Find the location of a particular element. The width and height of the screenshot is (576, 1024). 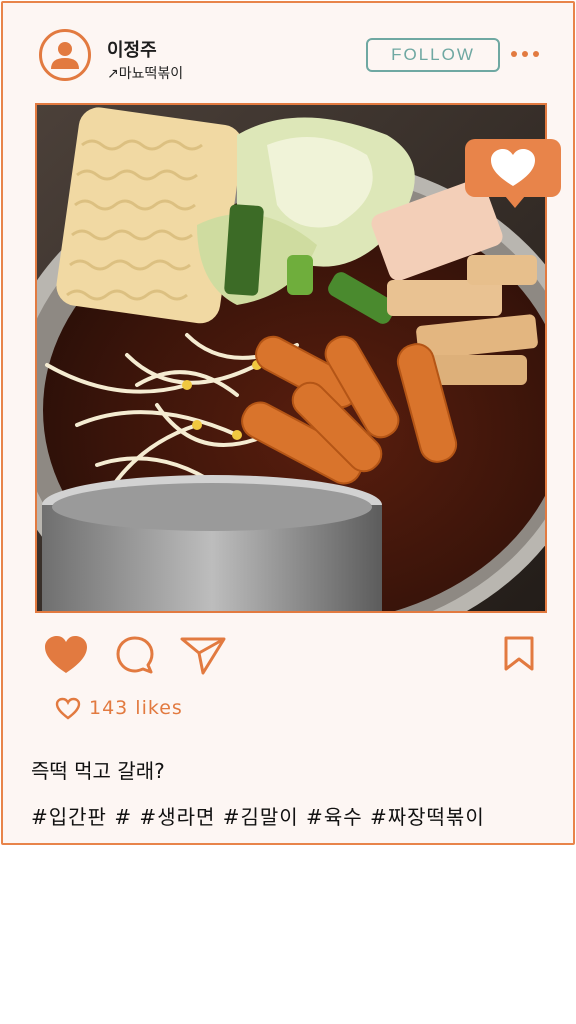

hashtags: #입간판 # #생라면 #김말이 #육수 #짜장떡볶이 is located at coordinates (258, 815).